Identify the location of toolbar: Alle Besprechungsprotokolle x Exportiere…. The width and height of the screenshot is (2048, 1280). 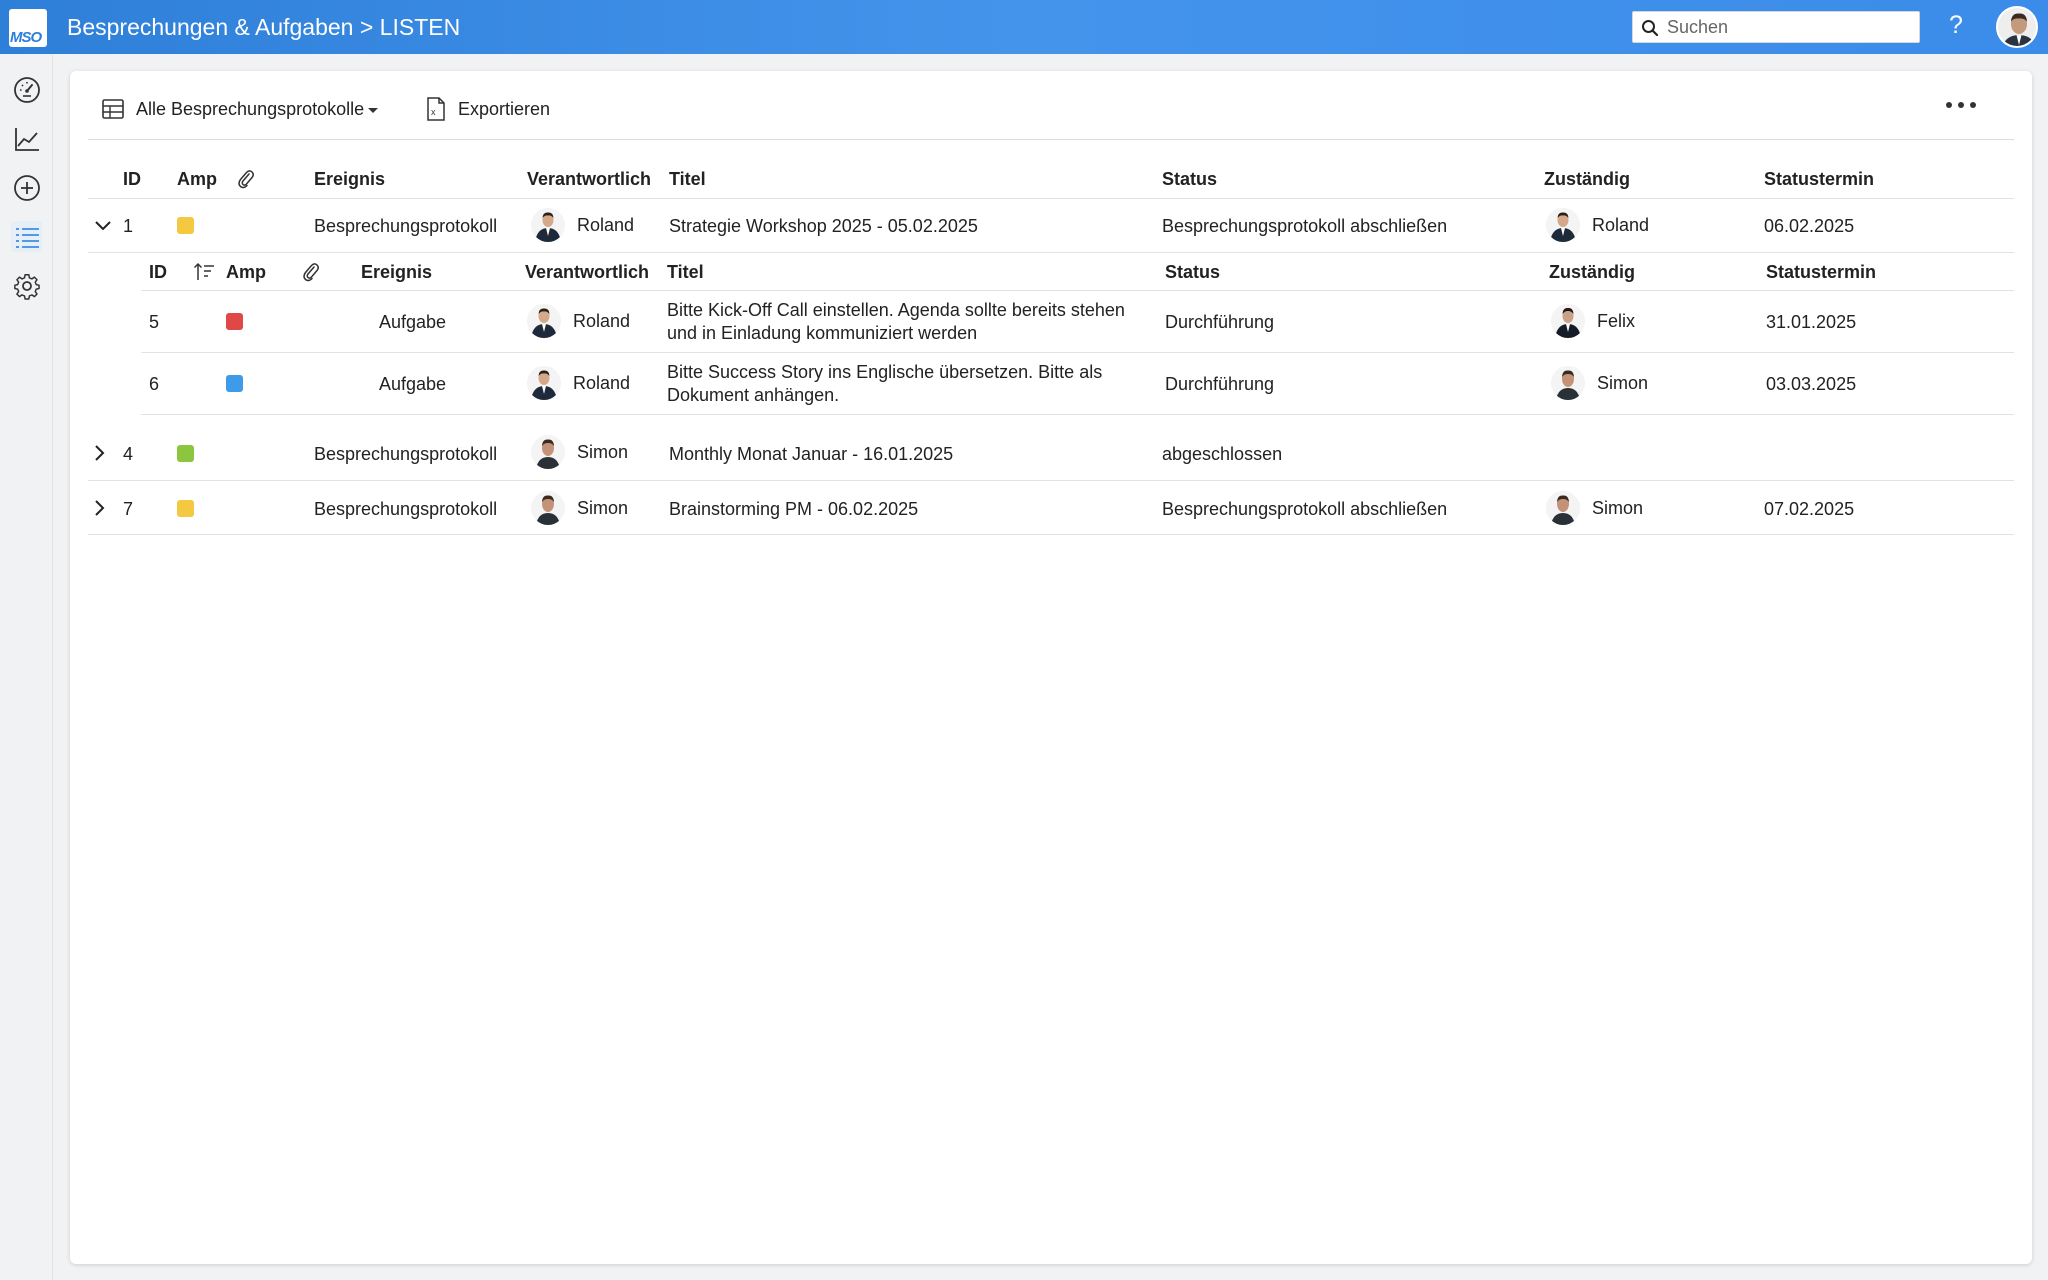
(1051, 105).